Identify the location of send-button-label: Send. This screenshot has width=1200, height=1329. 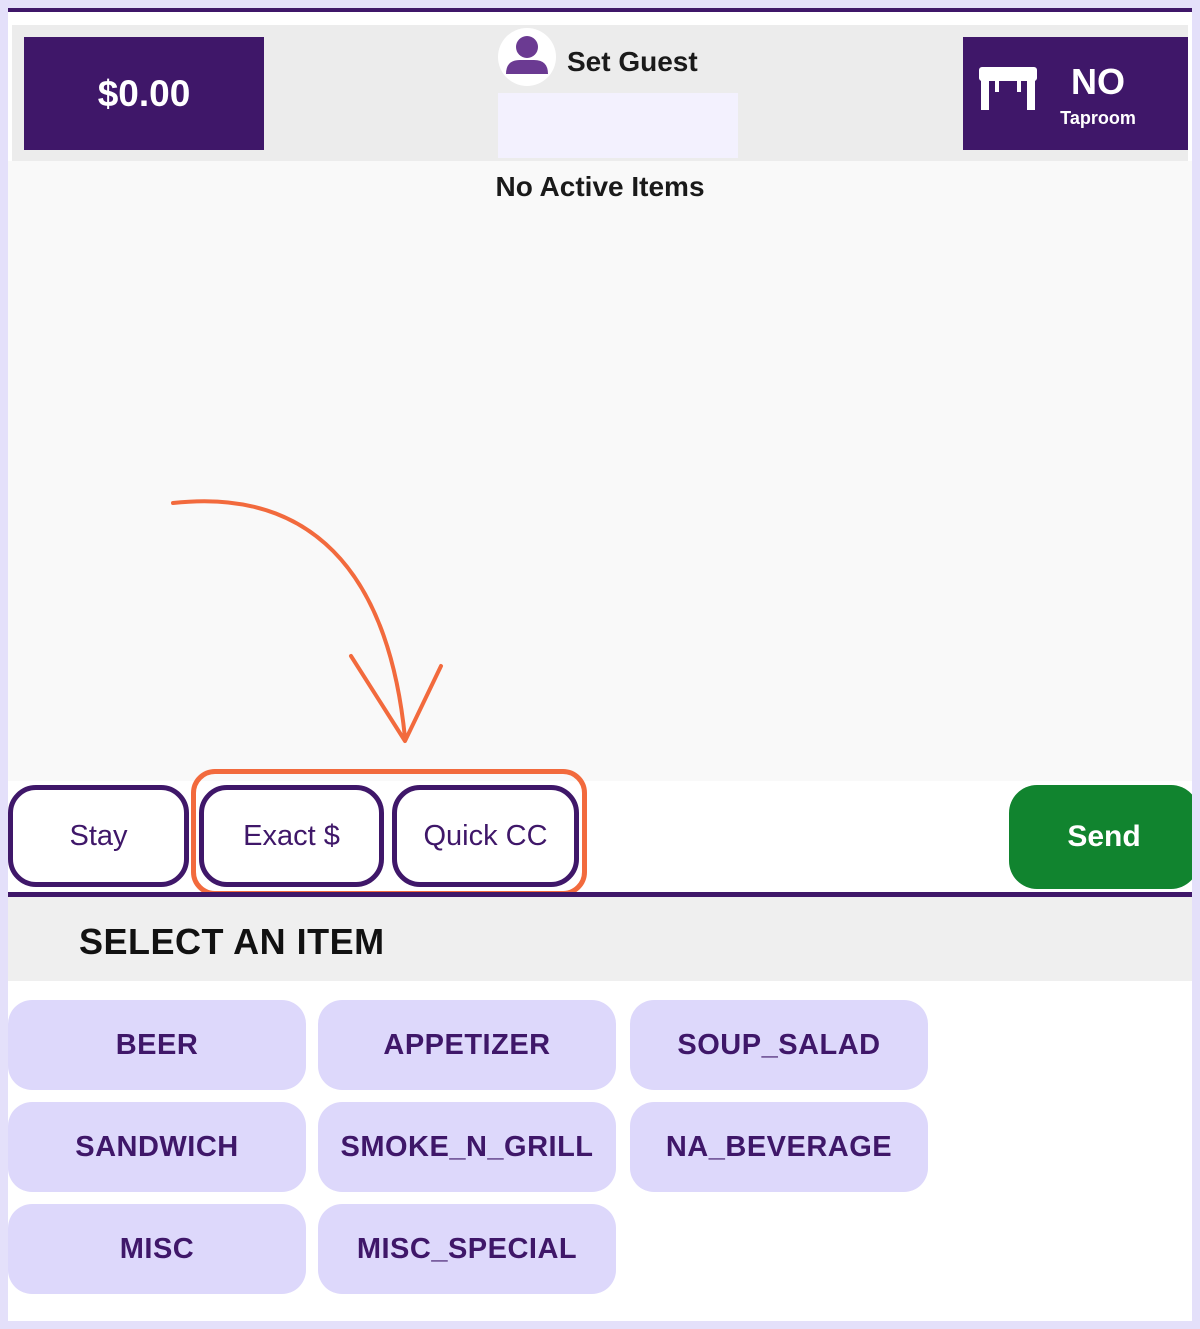
(1104, 836).